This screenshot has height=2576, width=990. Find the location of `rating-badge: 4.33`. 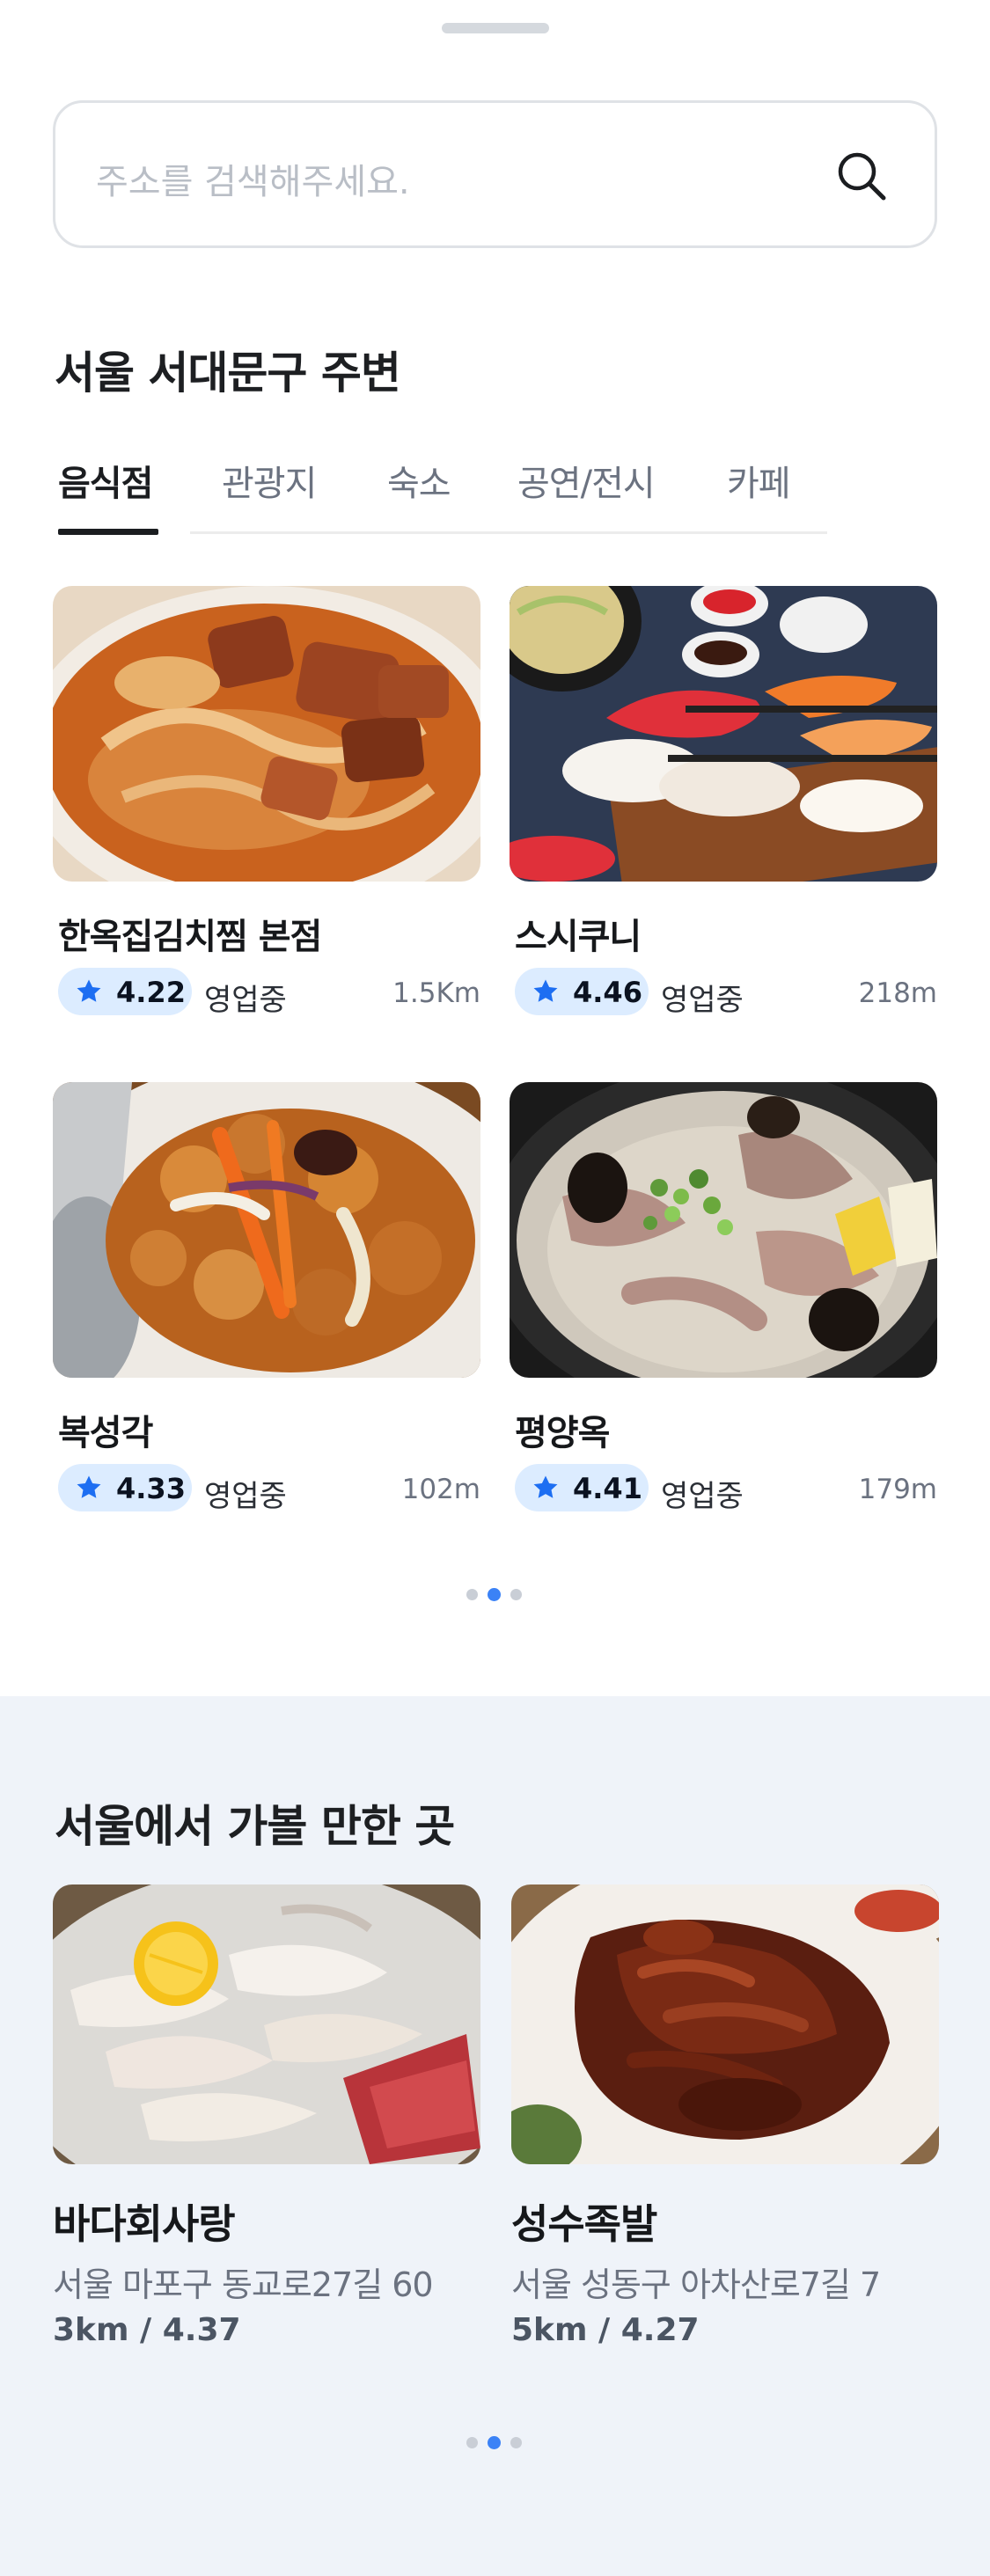

rating-badge: 4.33 is located at coordinates (125, 1487).